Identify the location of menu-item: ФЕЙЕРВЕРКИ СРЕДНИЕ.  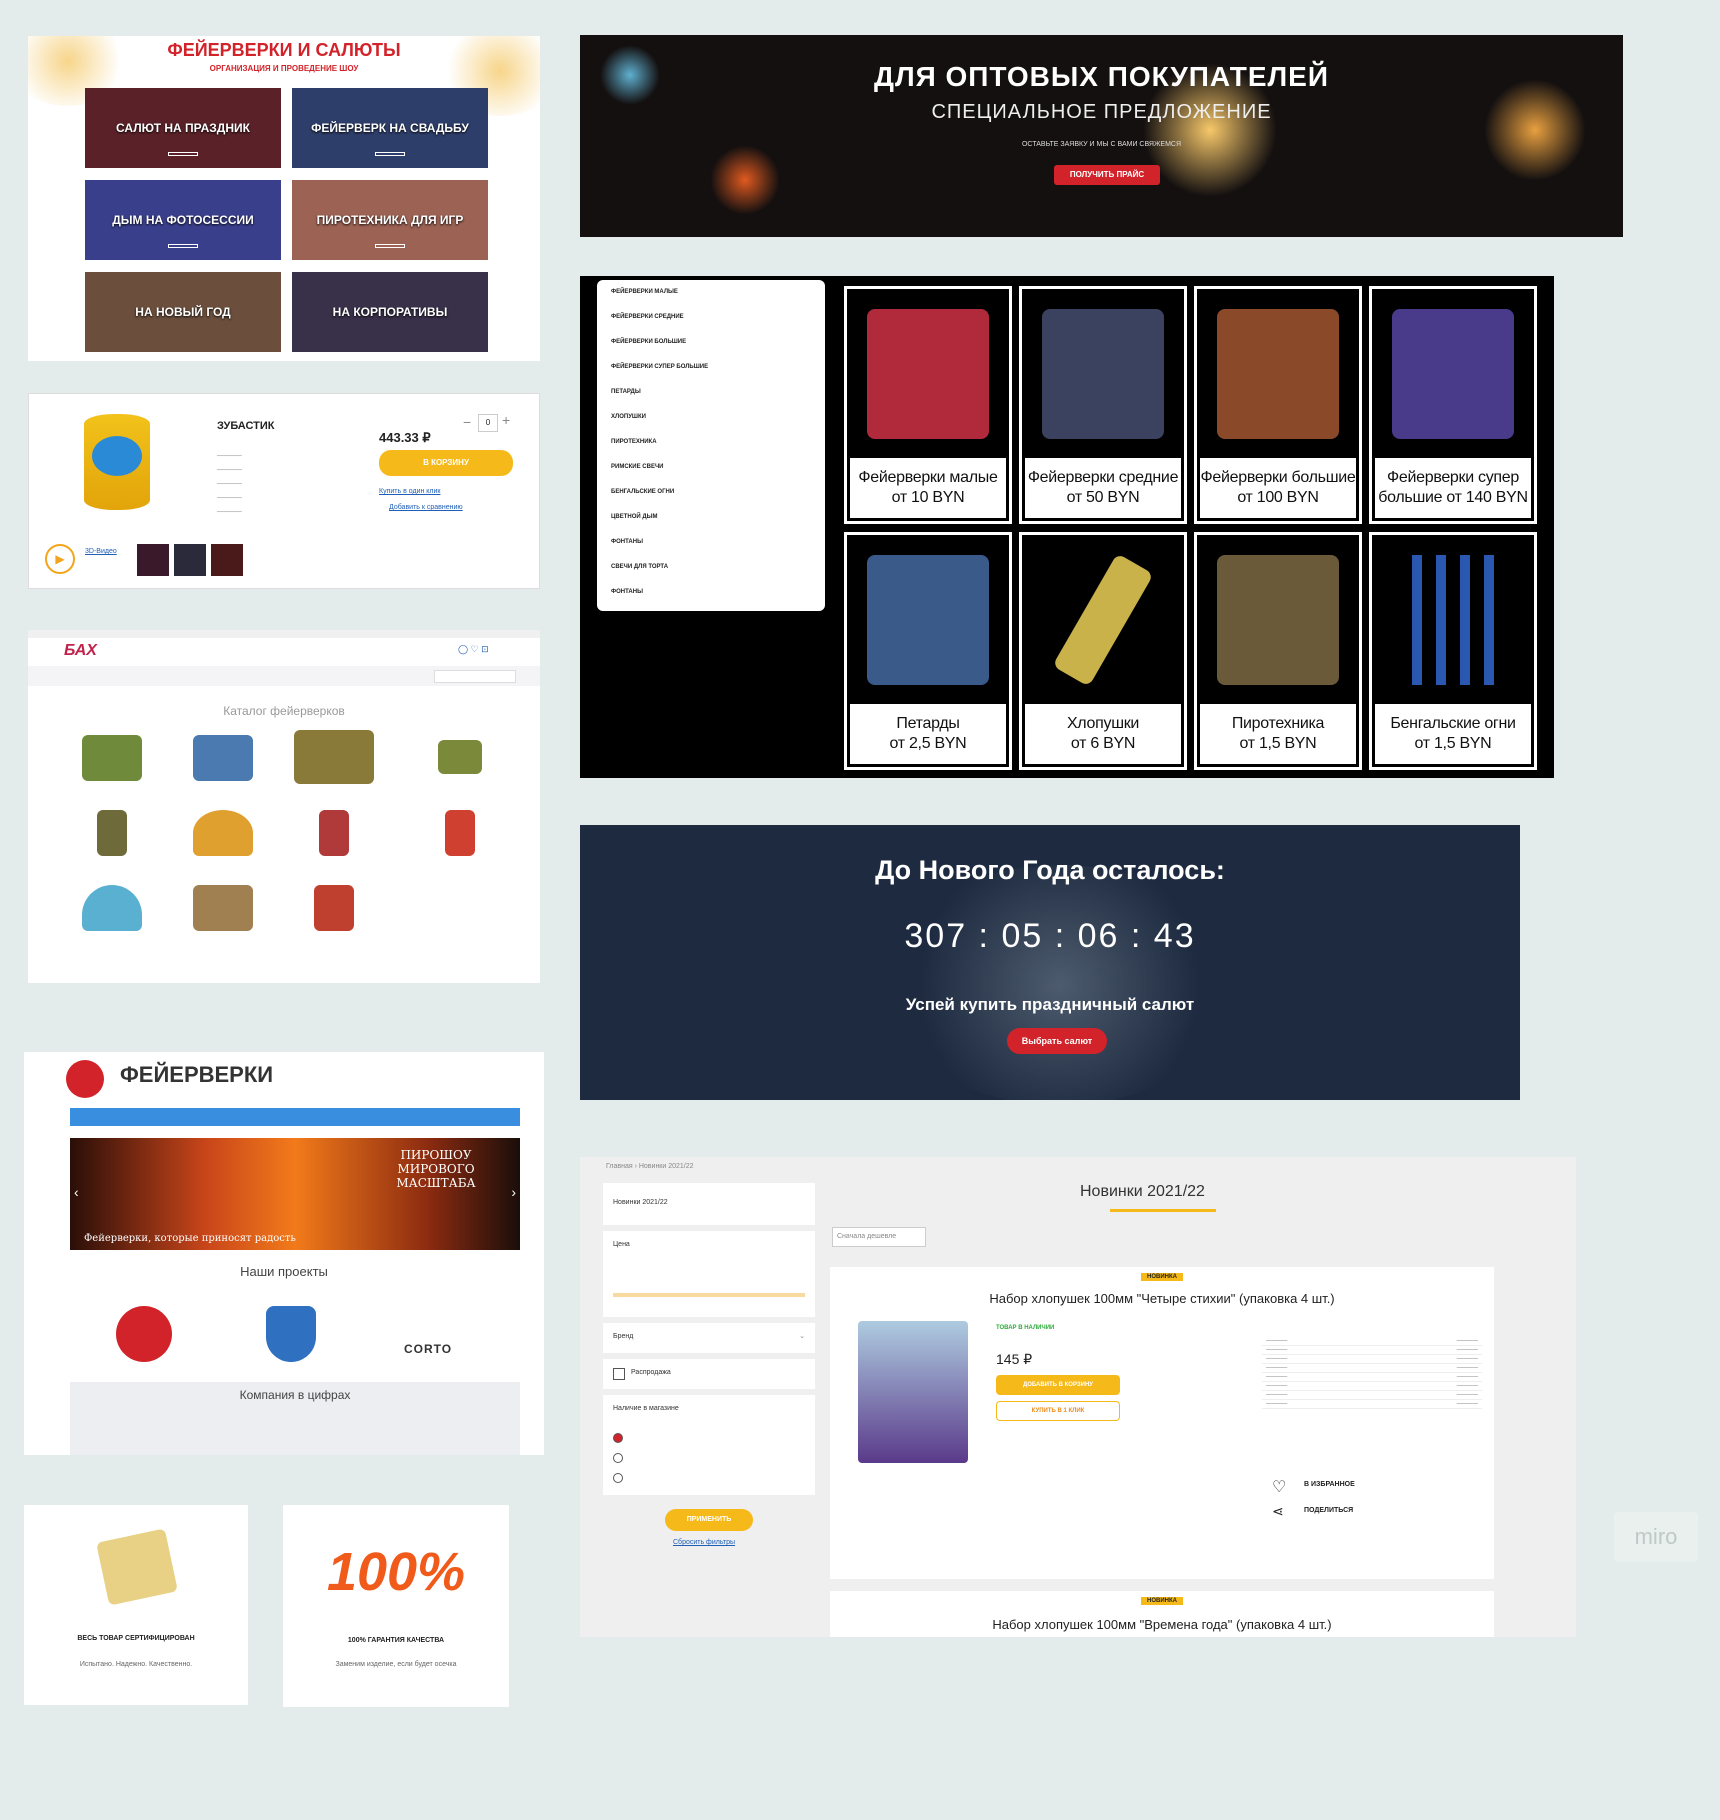
(711, 317).